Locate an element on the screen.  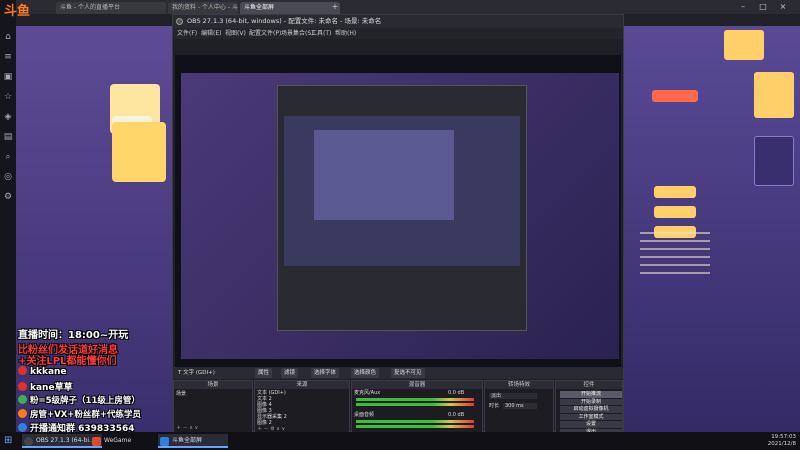
menu-help: 帮助(H) is located at coordinates (345, 33).